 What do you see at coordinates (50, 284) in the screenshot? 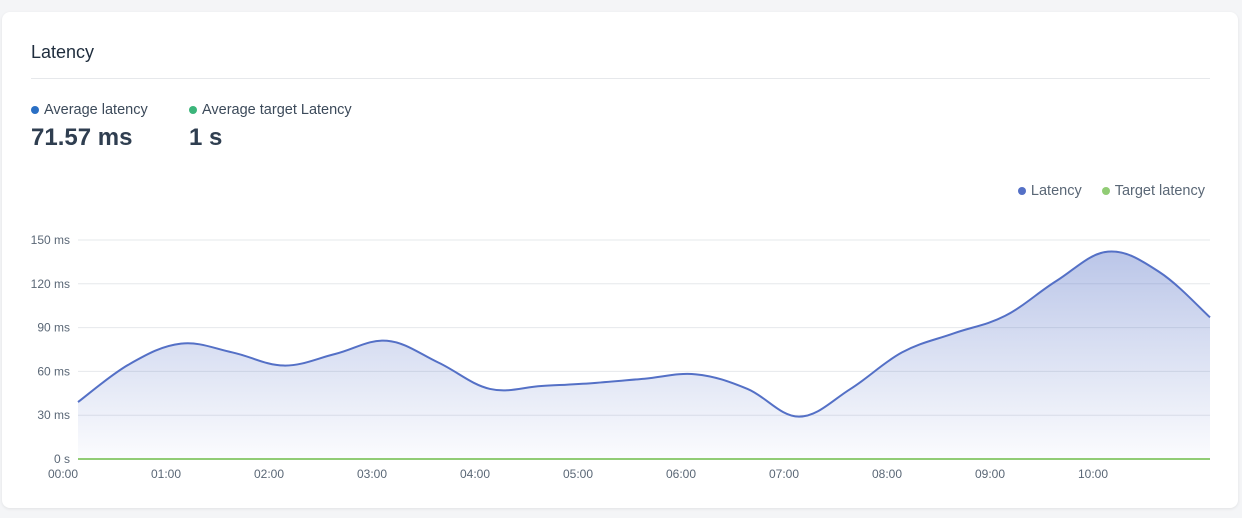
I see `y-tick-label: 120 ms` at bounding box center [50, 284].